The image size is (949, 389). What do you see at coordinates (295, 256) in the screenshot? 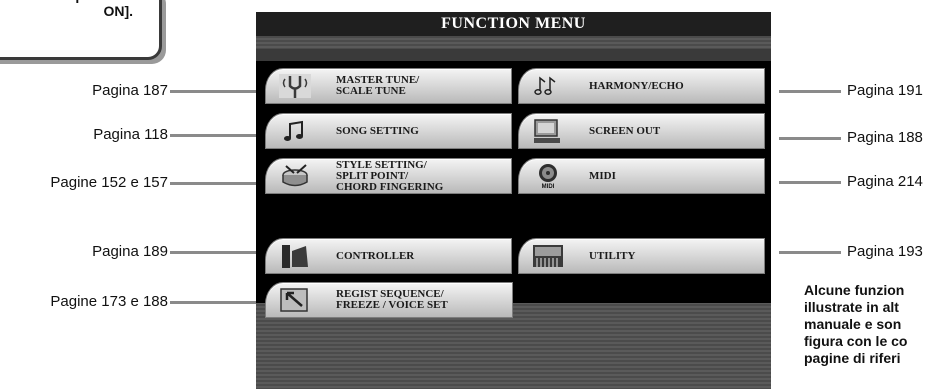
I see `pedal-icon` at bounding box center [295, 256].